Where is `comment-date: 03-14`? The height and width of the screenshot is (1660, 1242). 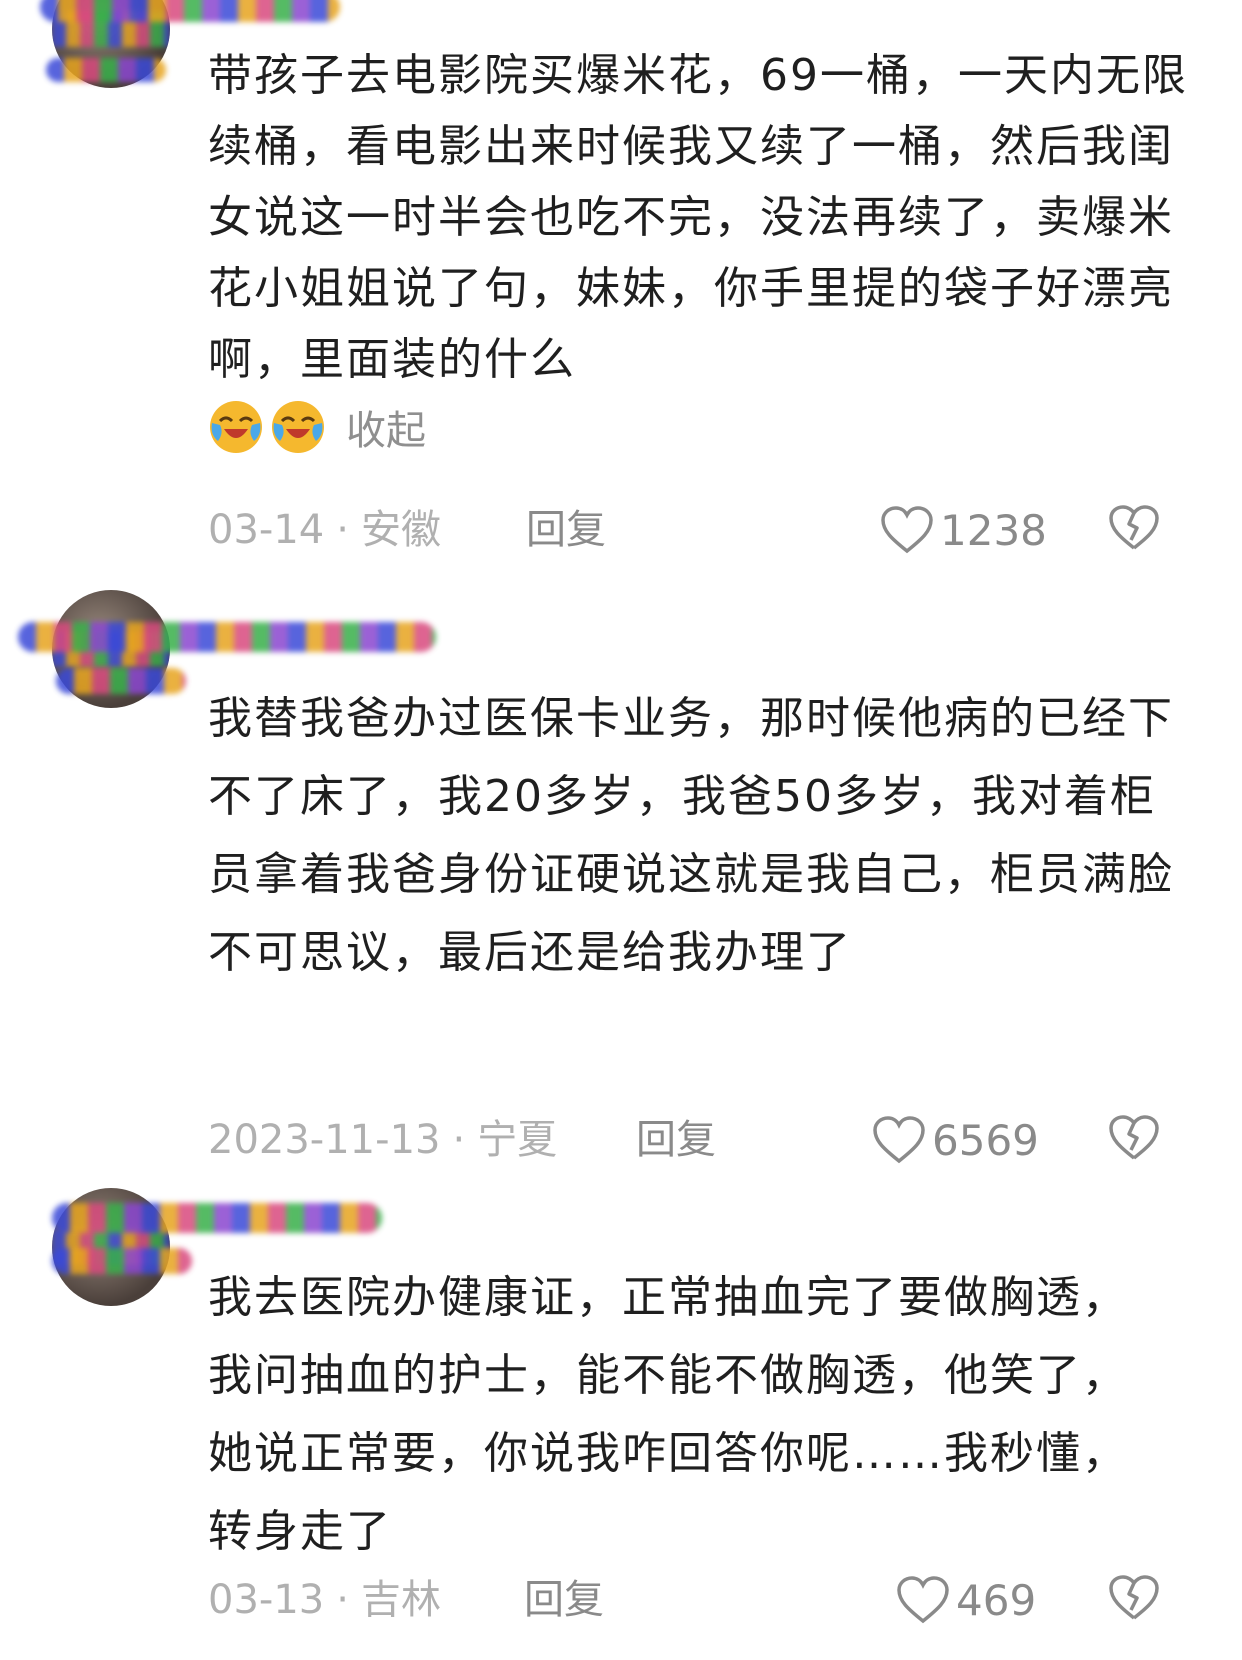 comment-date: 03-14 is located at coordinates (266, 530).